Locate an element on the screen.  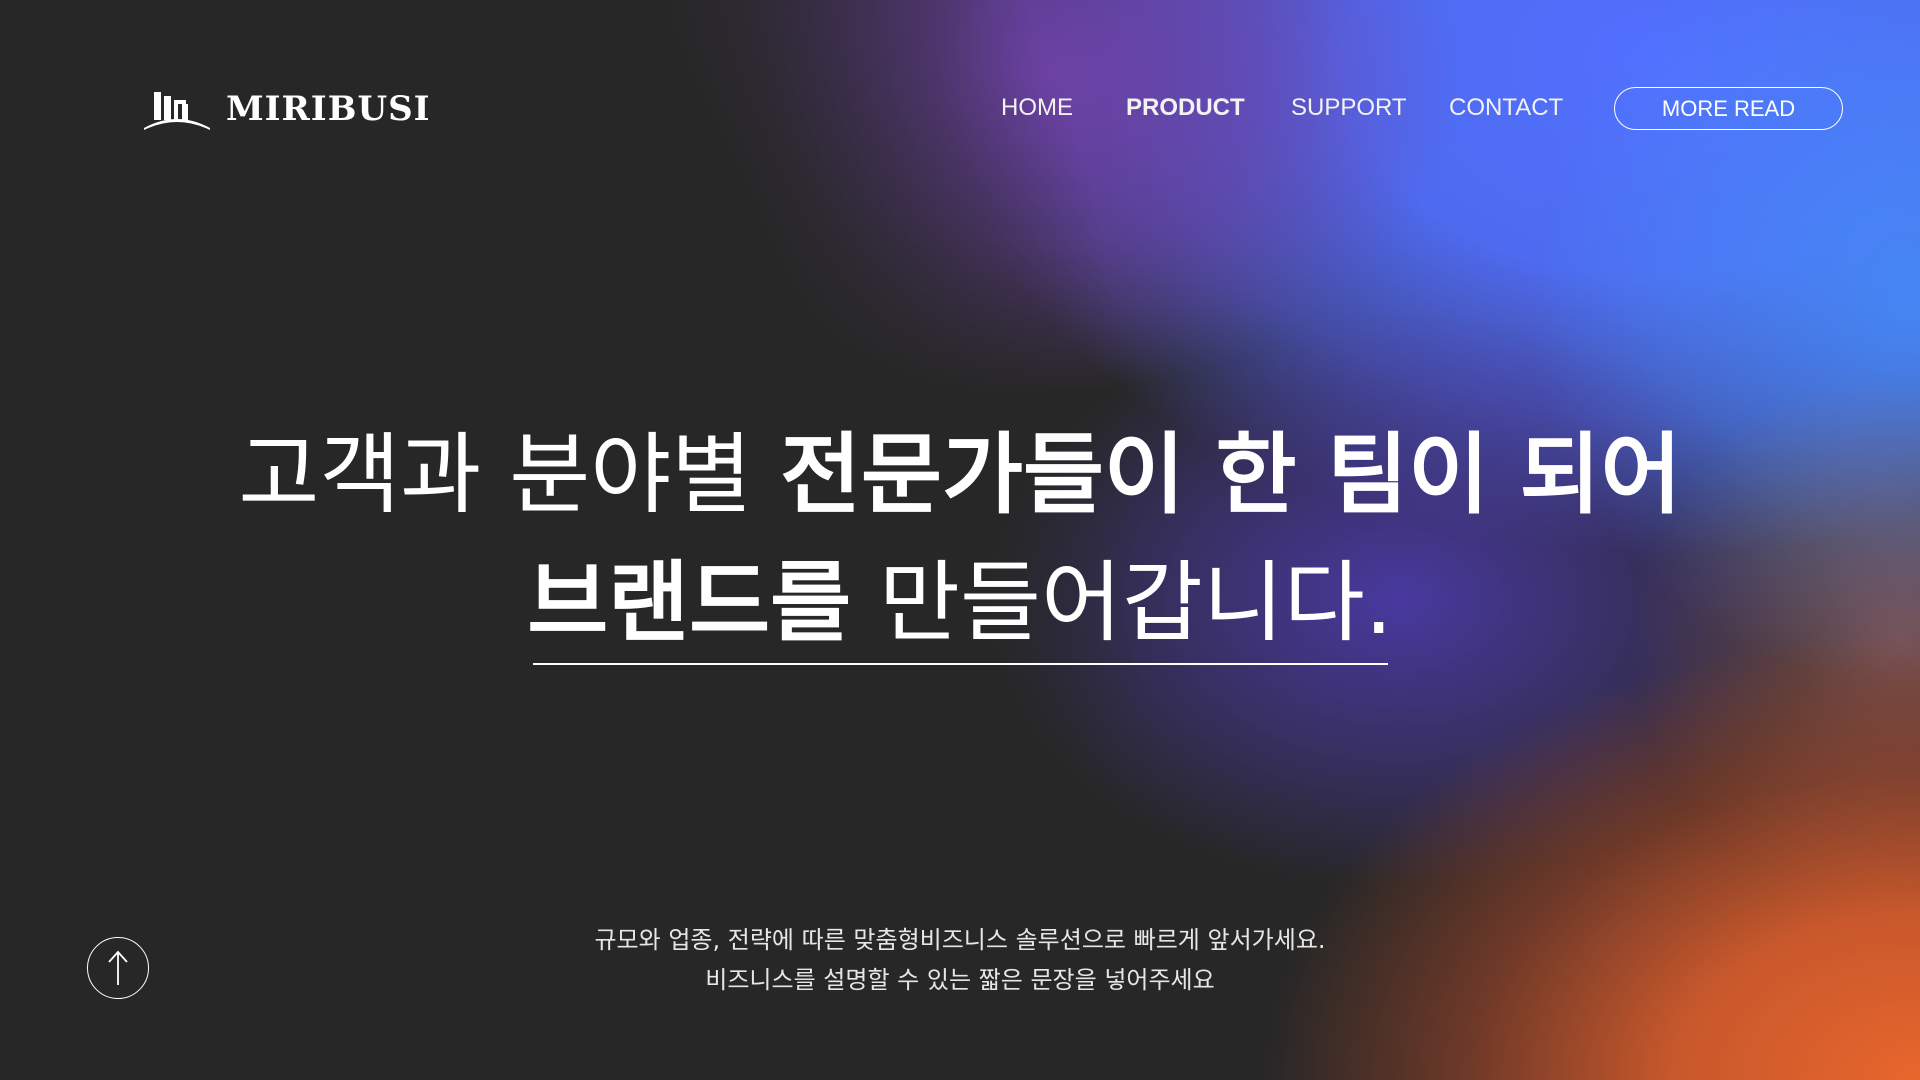
hero-headline-line-2: 브랜드를 만들어갑니다. is located at coordinates (960, 603).